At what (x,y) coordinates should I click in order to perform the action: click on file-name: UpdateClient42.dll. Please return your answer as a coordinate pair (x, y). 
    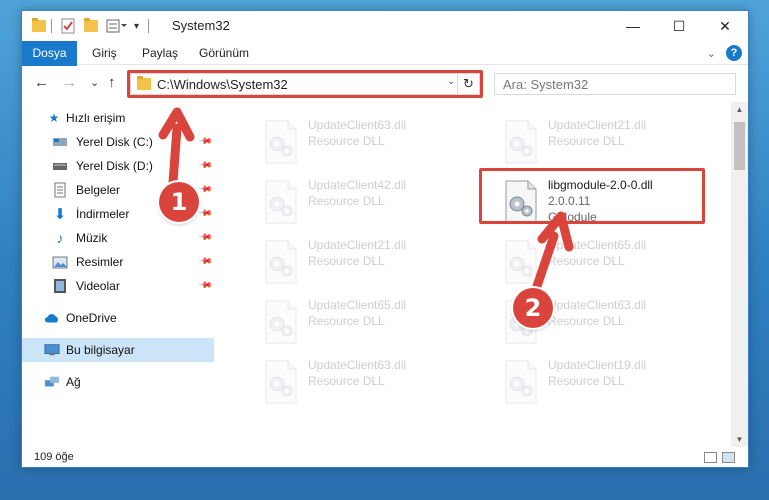
    Looking at the image, I should click on (357, 185).